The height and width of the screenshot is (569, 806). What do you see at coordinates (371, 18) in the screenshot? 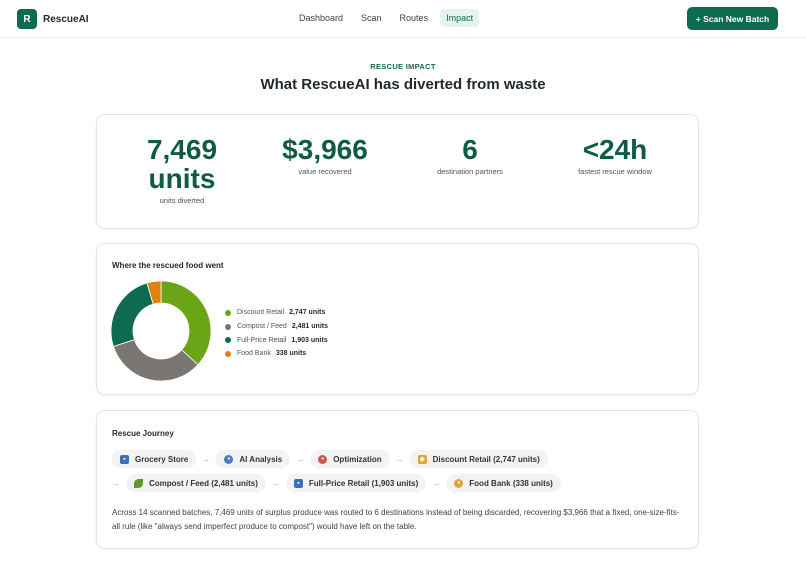
I see `nav-scan: Scan` at bounding box center [371, 18].